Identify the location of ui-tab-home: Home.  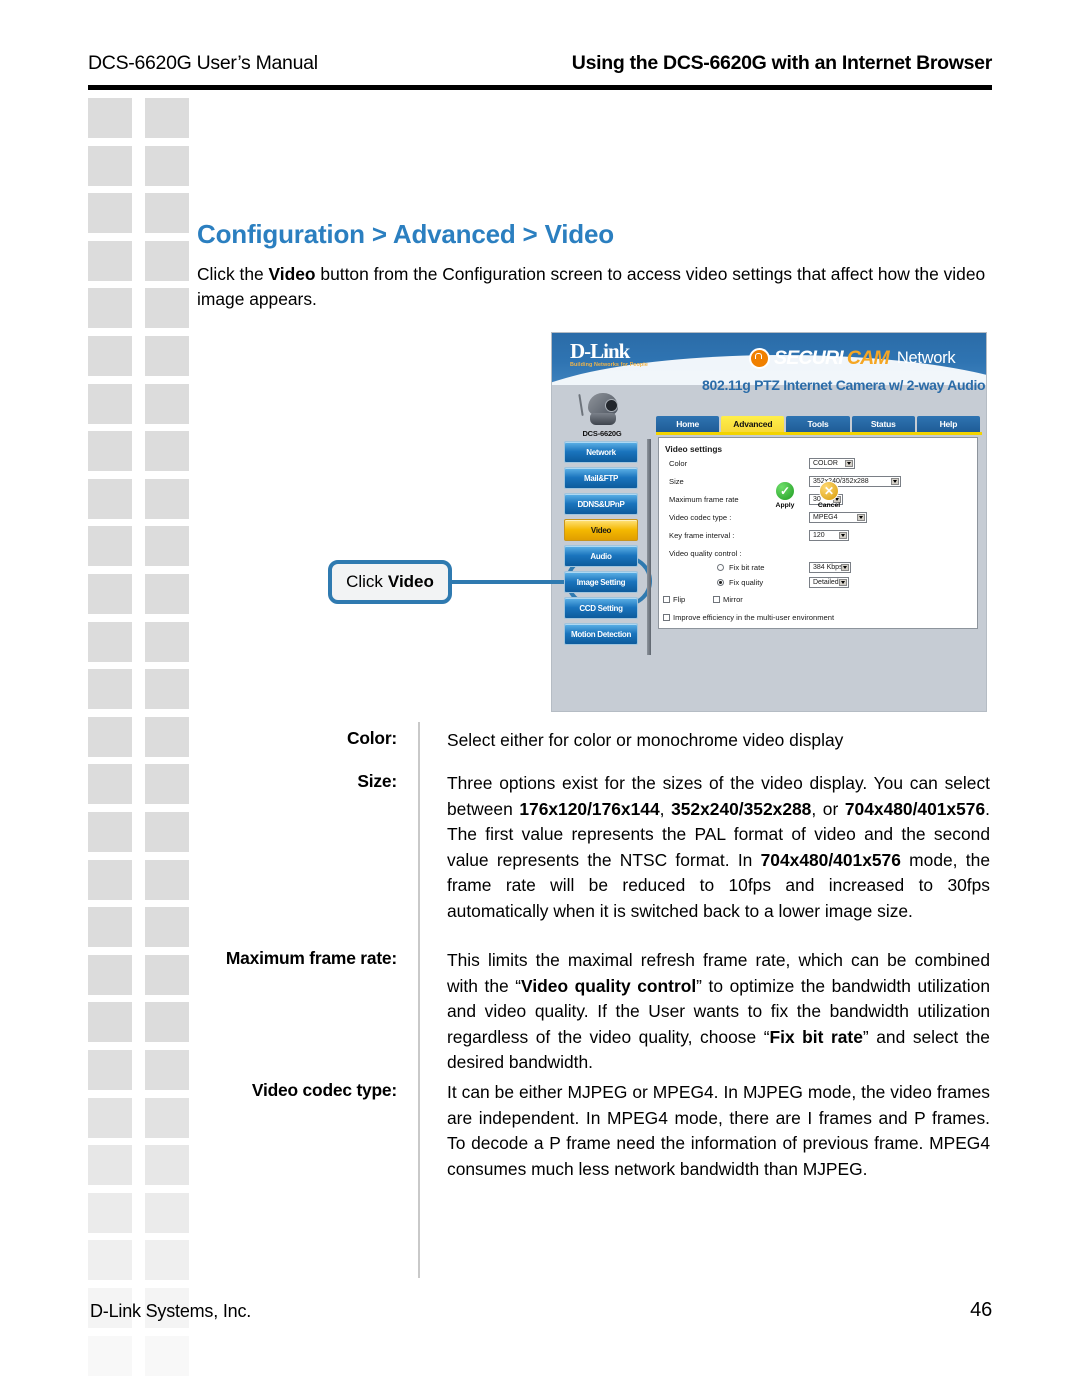
(688, 424).